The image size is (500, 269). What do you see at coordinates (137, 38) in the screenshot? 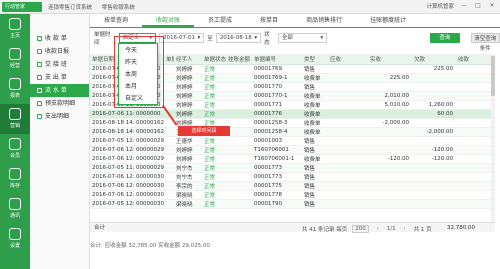
I see `period-select: 自定义 ▾` at bounding box center [137, 38].